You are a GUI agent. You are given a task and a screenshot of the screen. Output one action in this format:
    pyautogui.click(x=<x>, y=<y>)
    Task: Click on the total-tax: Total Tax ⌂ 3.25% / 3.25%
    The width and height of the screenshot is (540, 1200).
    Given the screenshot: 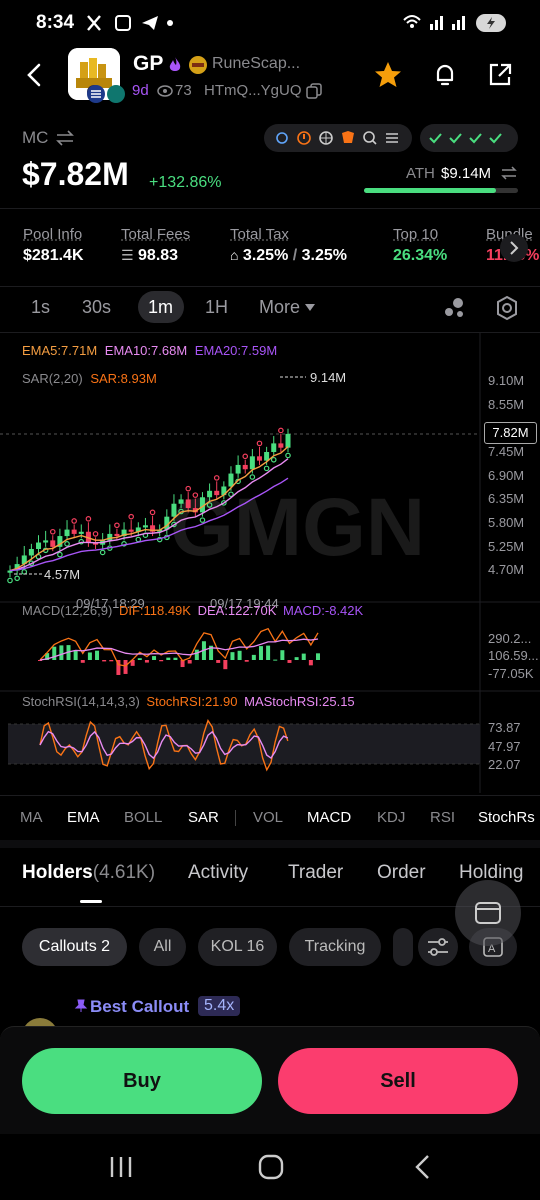 What is the action you would take?
    pyautogui.click(x=288, y=245)
    